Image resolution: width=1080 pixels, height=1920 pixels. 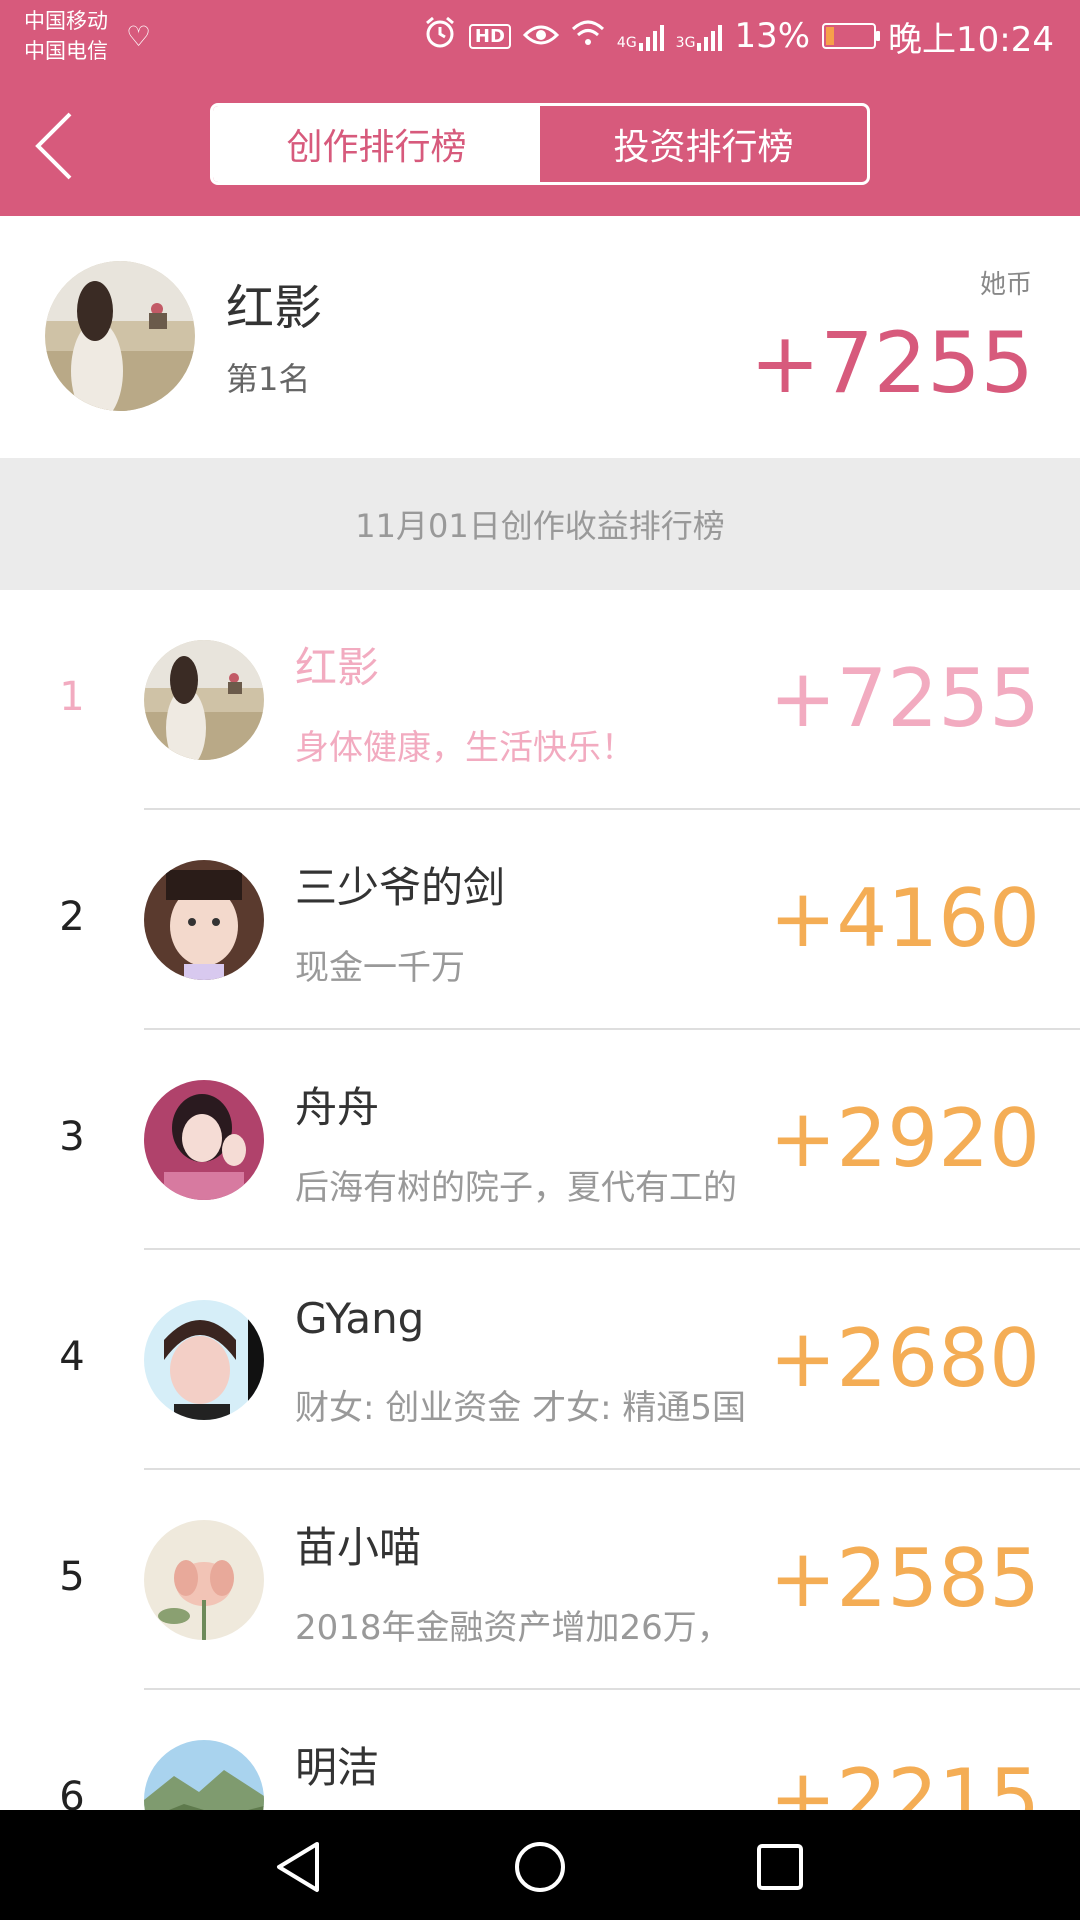 I want to click on status-icons: HD 4G 3G 13% 晚上10:24, so click(x=738, y=37).